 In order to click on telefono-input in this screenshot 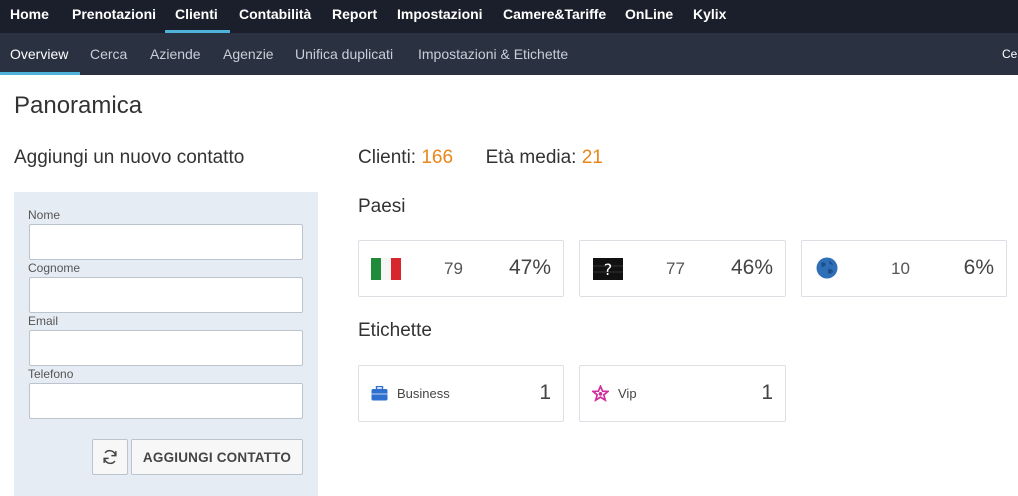, I will do `click(166, 401)`.